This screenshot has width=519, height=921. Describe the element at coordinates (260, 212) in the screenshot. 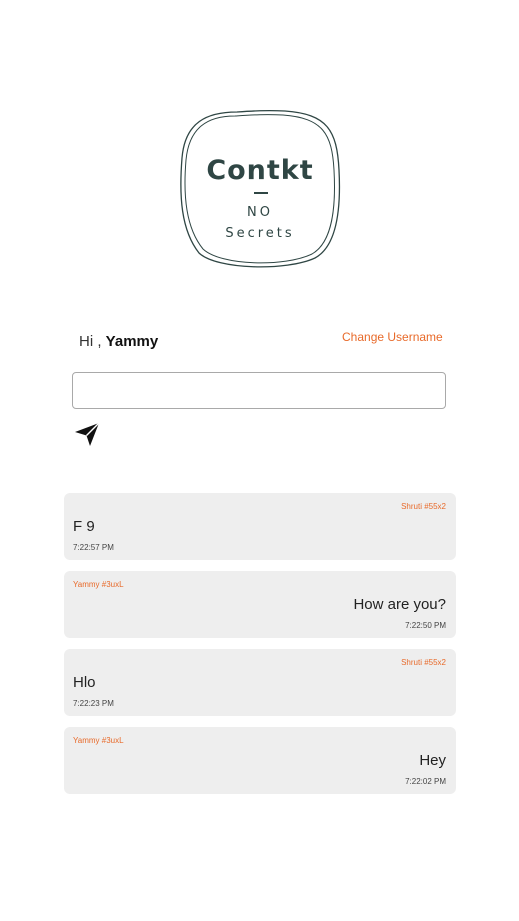

I see `logo-line1: NO` at that location.